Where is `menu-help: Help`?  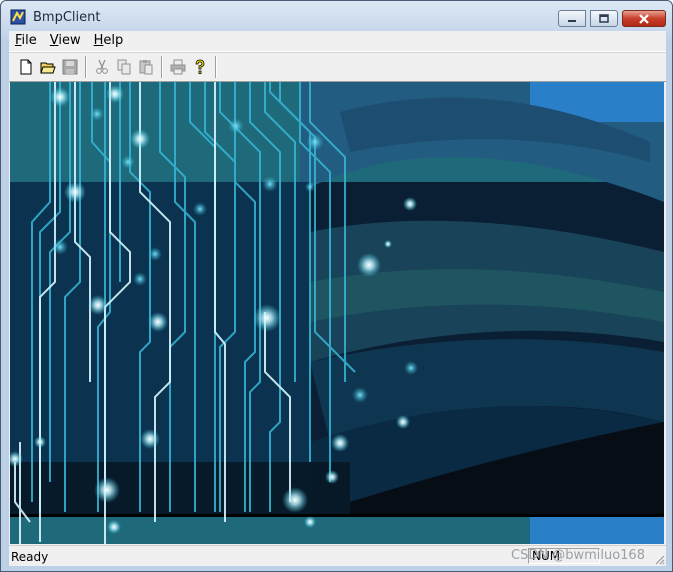 menu-help: Help is located at coordinates (109, 41).